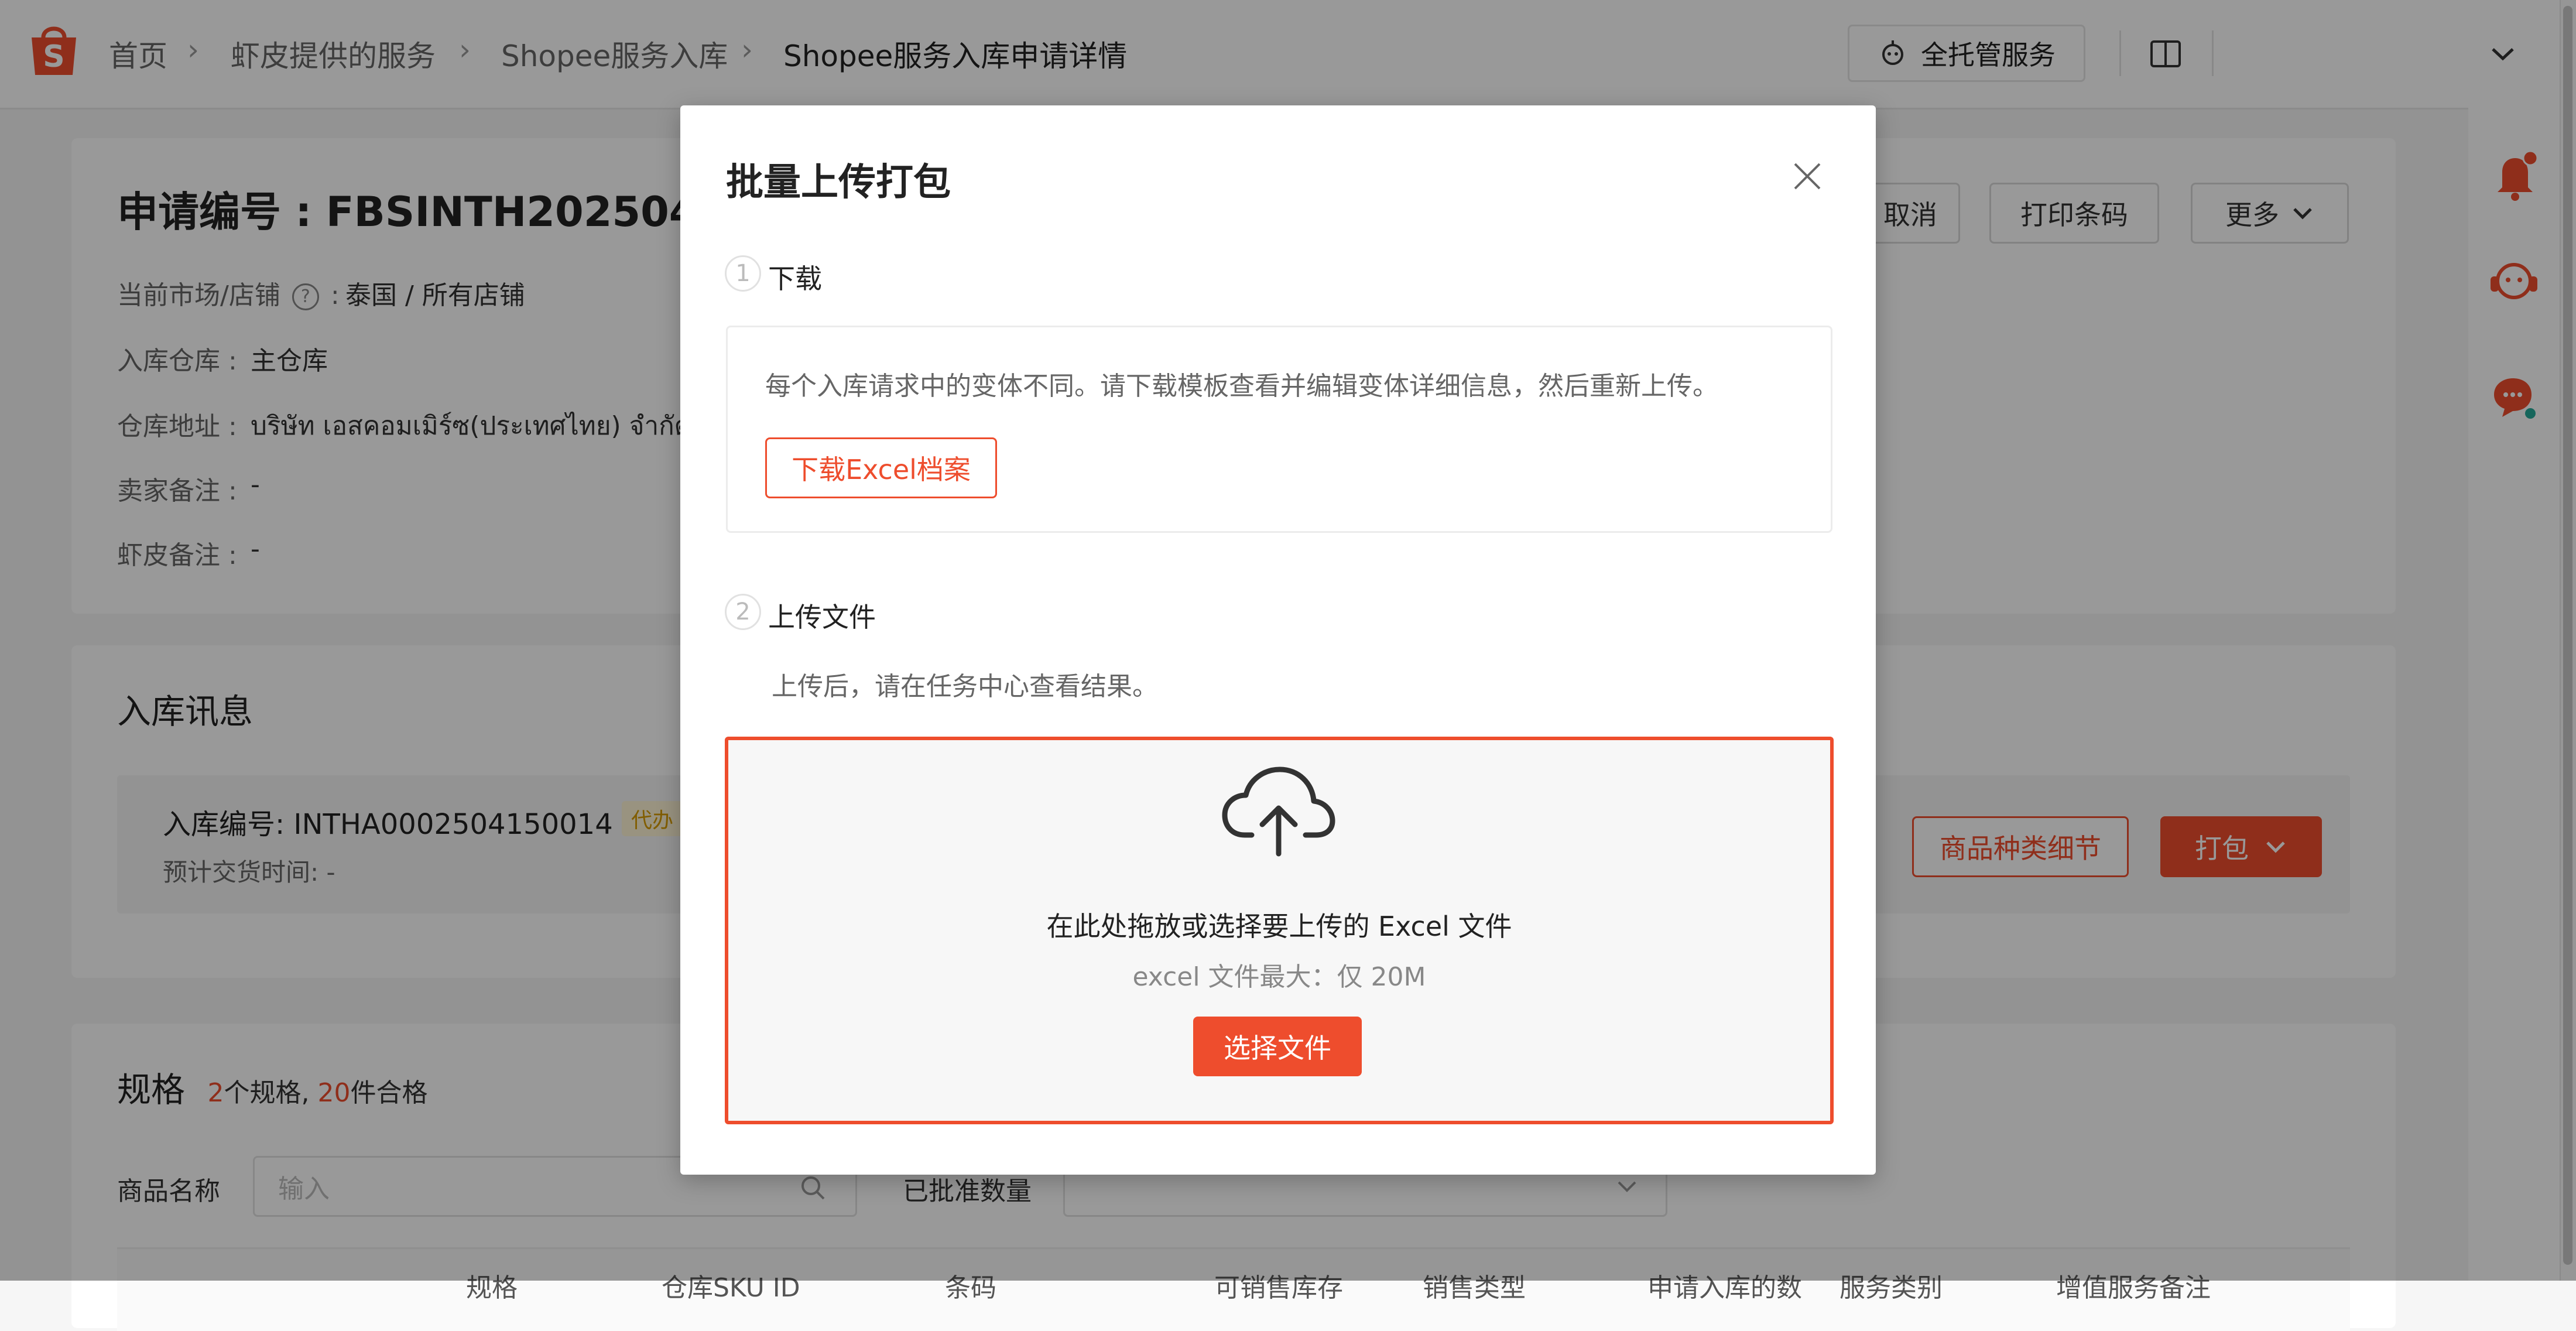  What do you see at coordinates (743, 612) in the screenshot?
I see `step-2-indicator: 2` at bounding box center [743, 612].